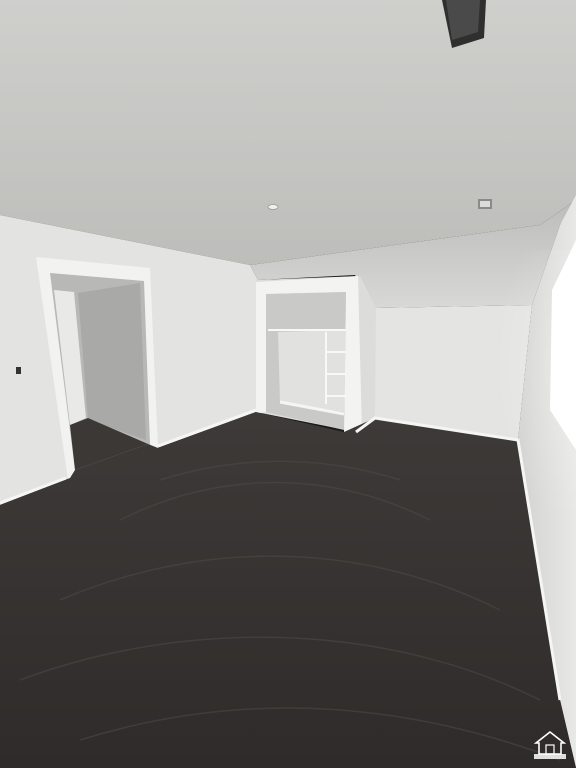 The height and width of the screenshot is (768, 576). Describe the element at coordinates (550, 744) in the screenshot. I see `house-logo-icon` at that location.